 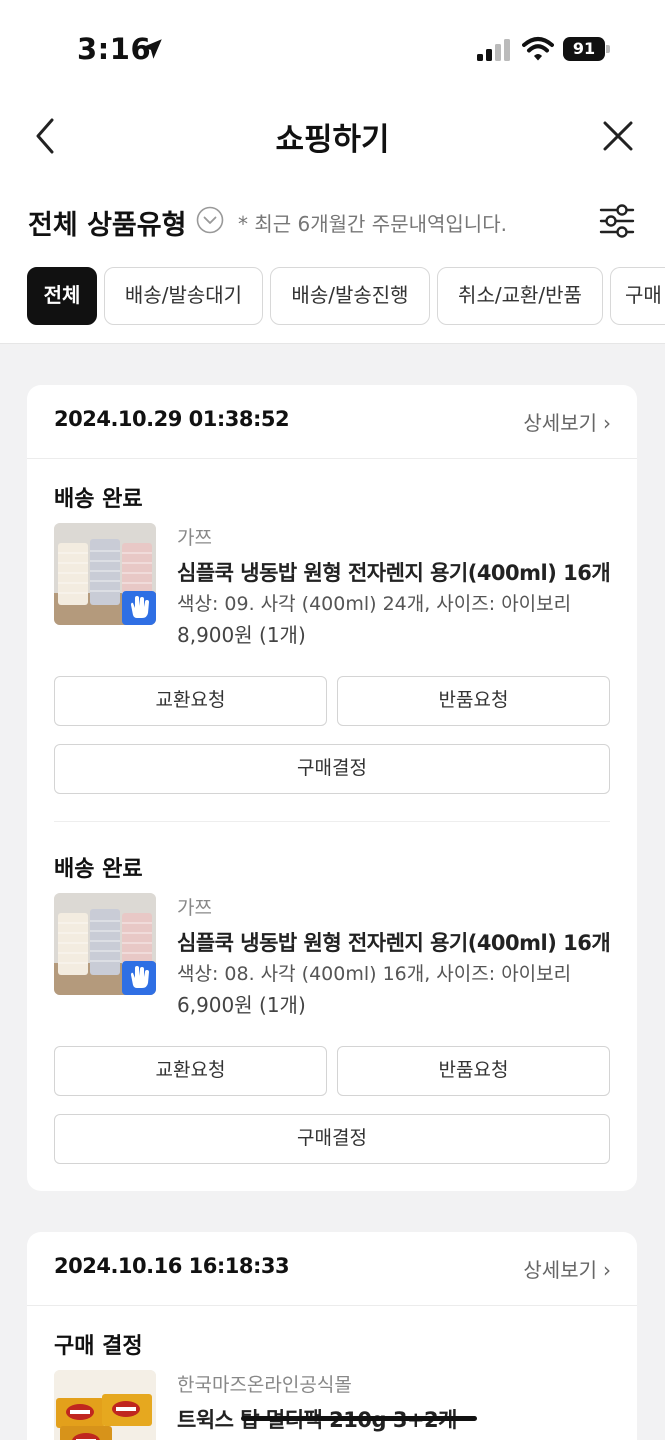 I want to click on product-type-filter: 전체 상품유형, so click(x=107, y=222).